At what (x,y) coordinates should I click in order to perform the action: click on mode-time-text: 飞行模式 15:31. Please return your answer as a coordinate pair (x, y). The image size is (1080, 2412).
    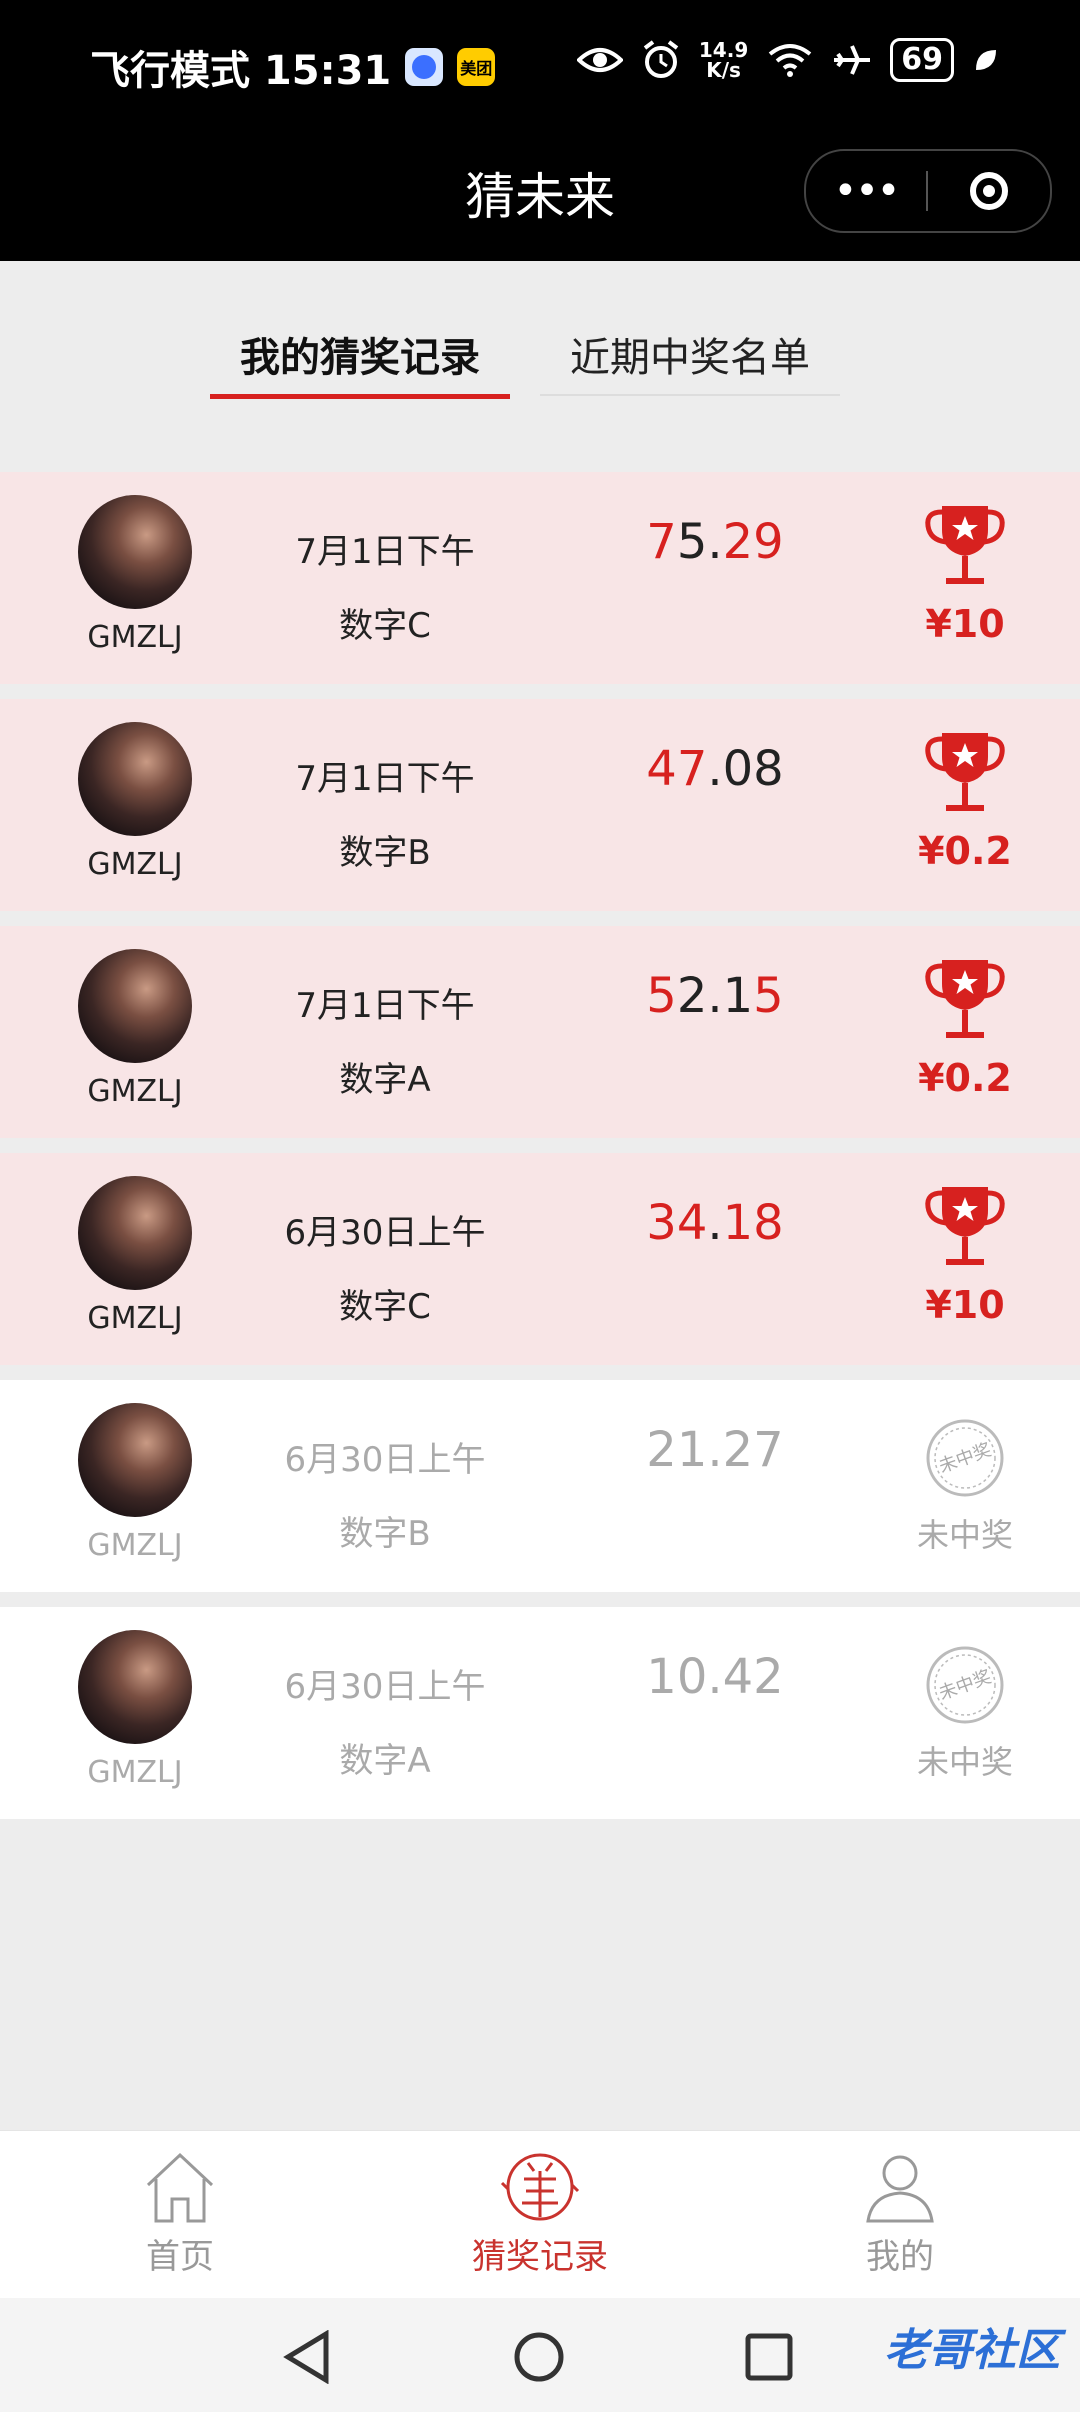
    Looking at the image, I should click on (241, 71).